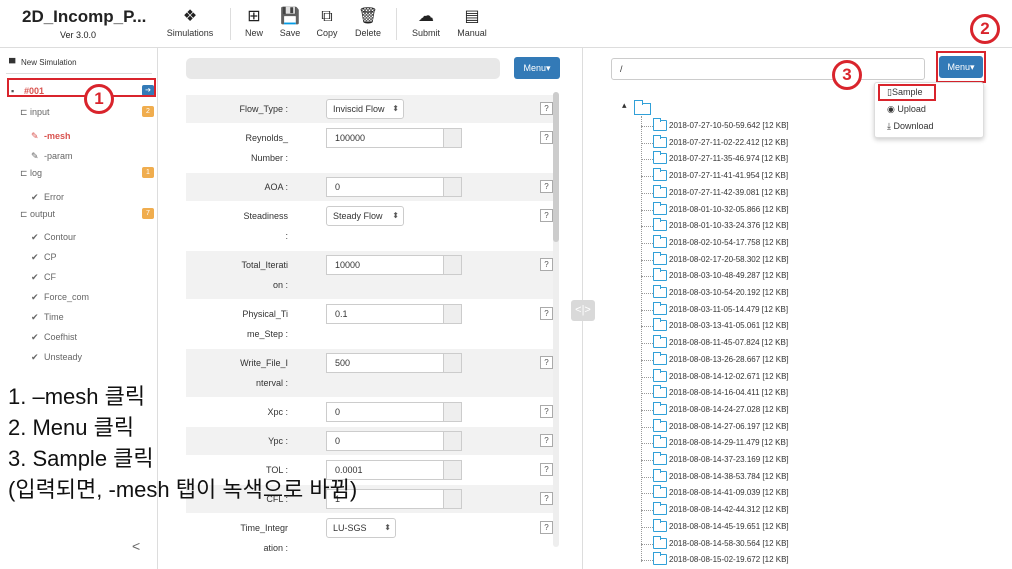 Image resolution: width=1012 pixels, height=569 pixels. I want to click on form-row: AOA : 0?, so click(372, 187).